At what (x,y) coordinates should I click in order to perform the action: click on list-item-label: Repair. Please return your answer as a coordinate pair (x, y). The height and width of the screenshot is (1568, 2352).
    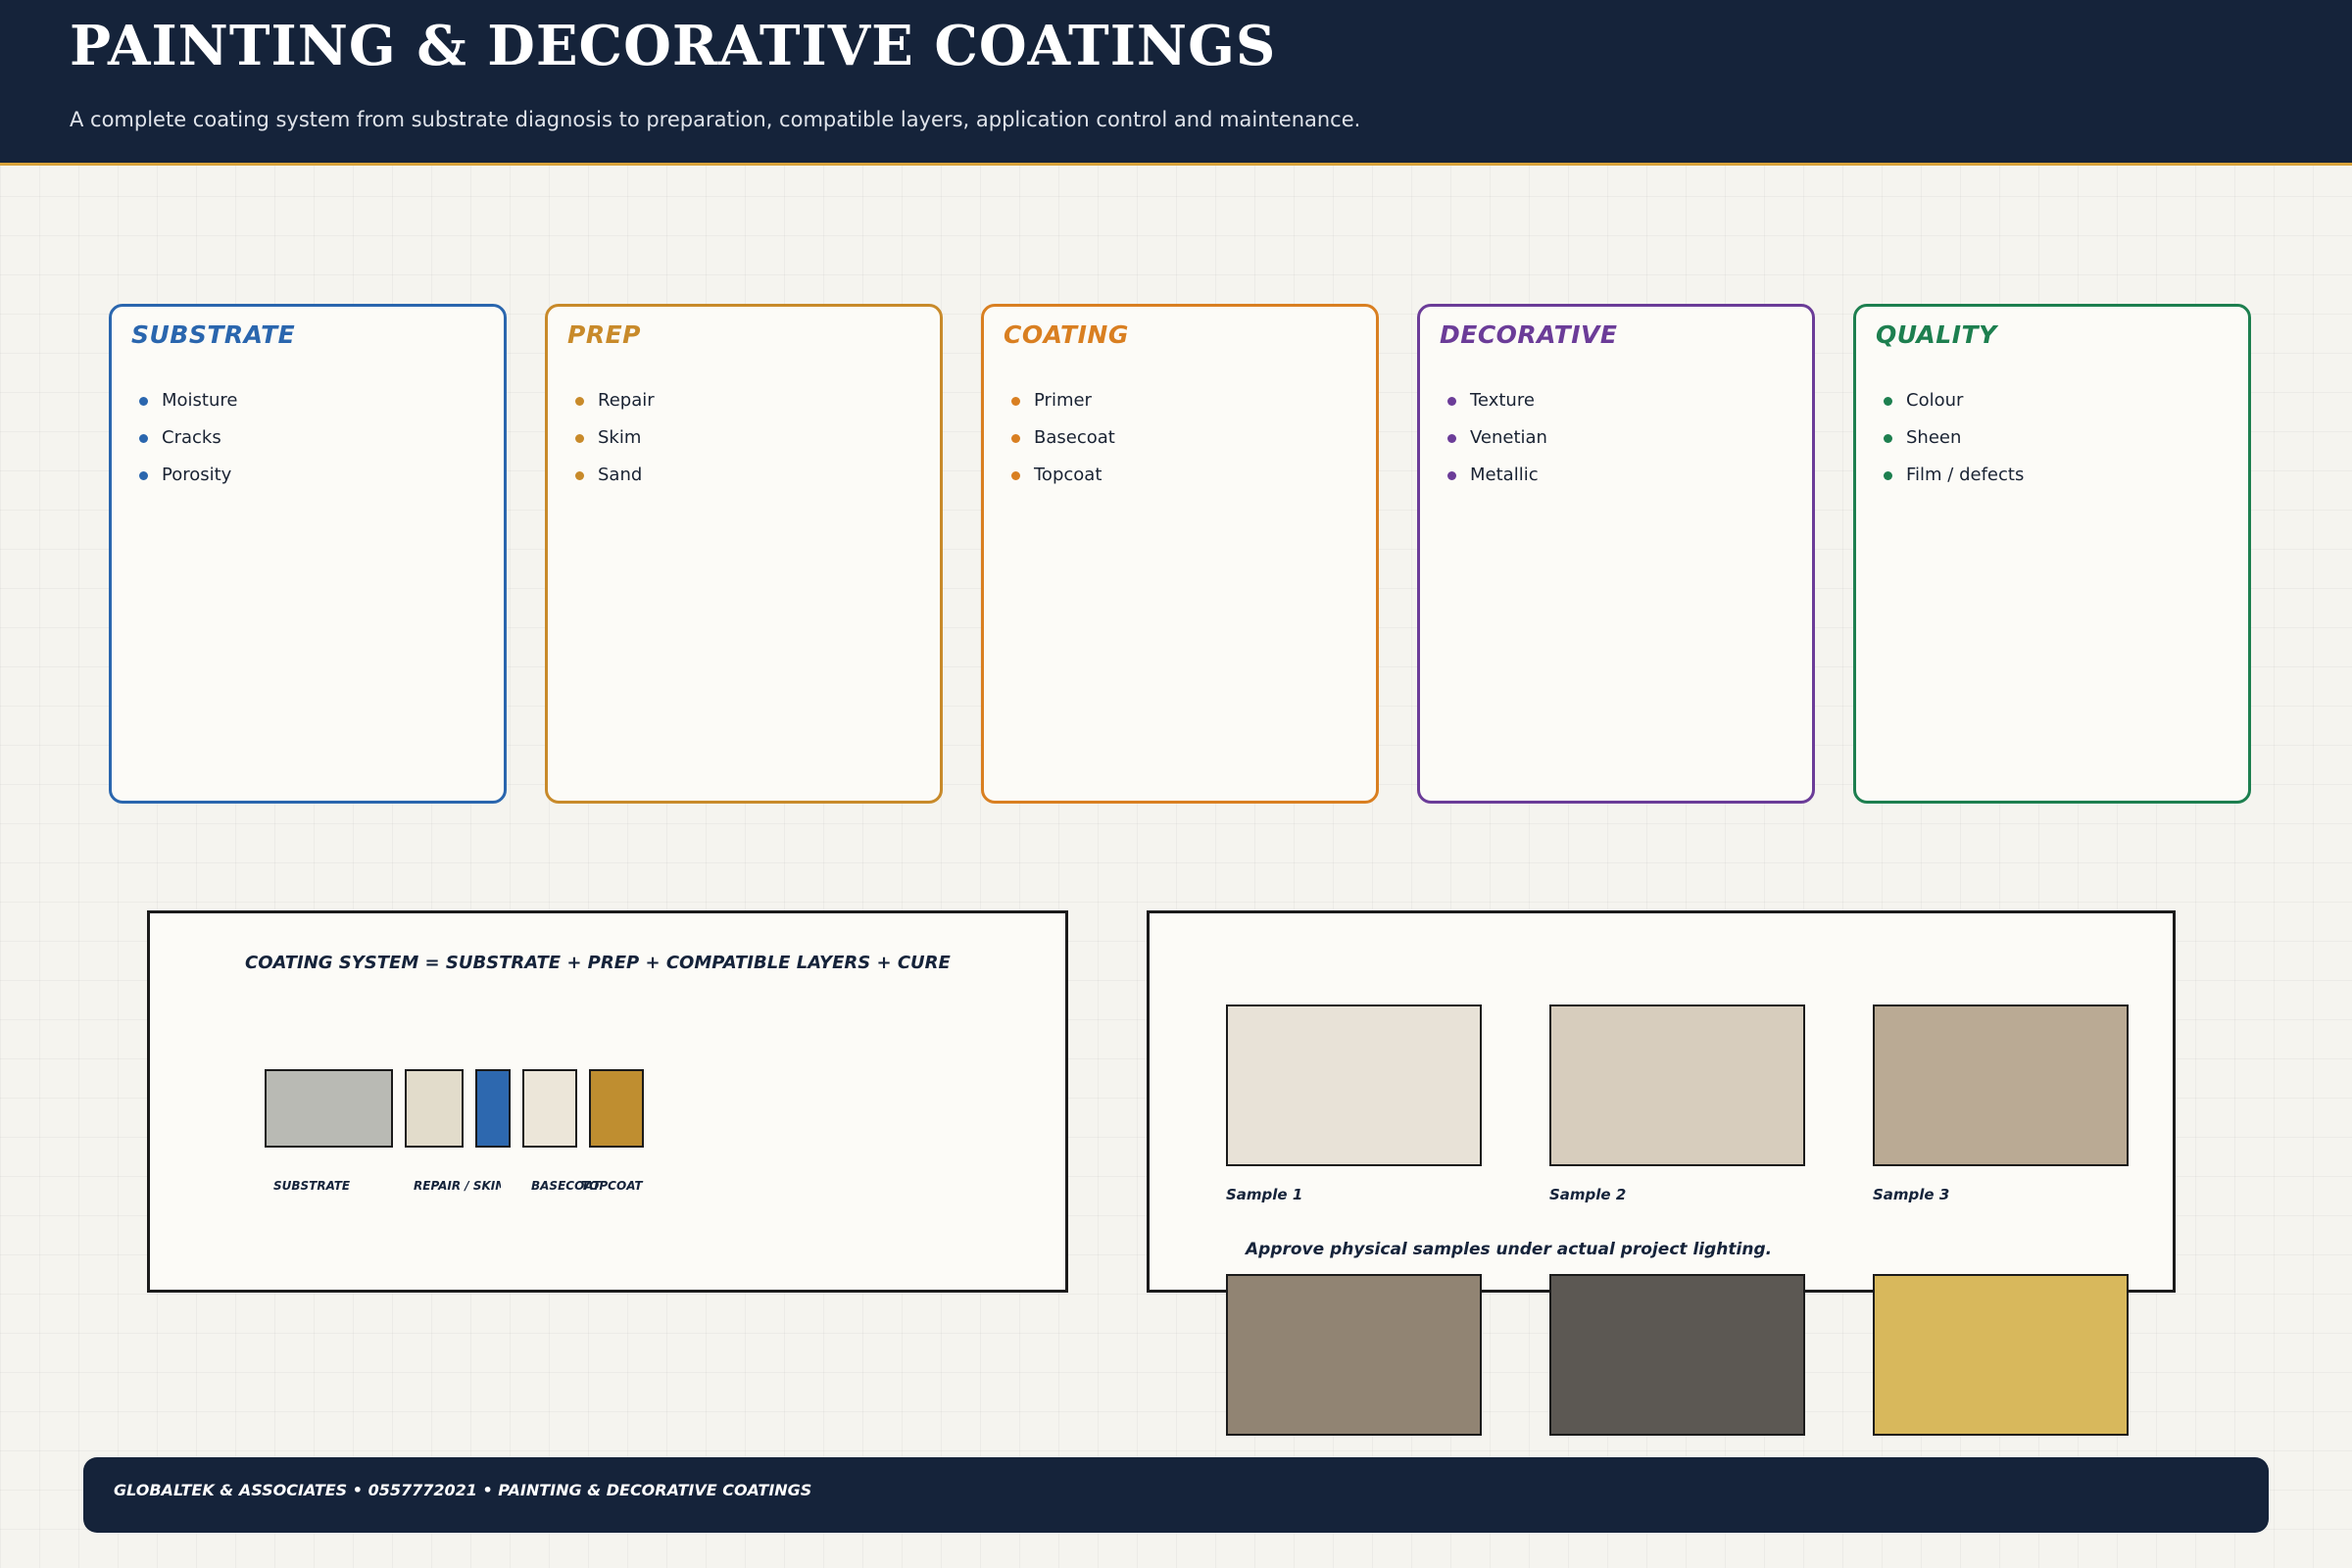
    Looking at the image, I should click on (626, 400).